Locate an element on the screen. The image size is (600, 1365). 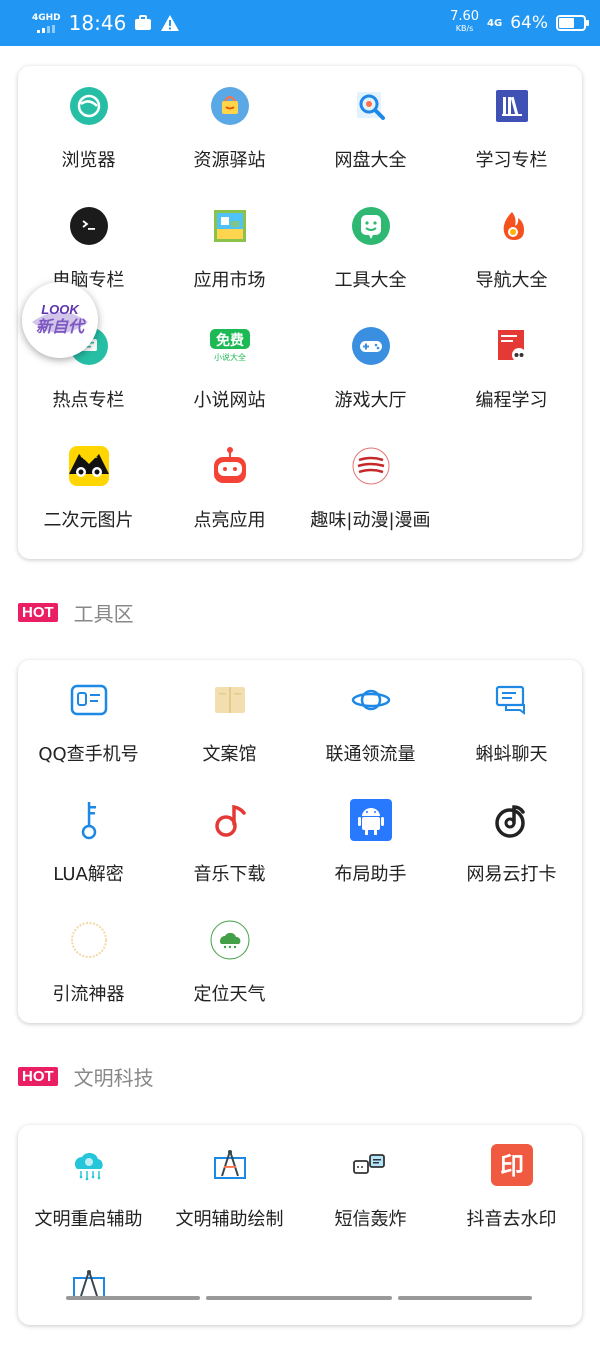
grid-item-netease-checkin: 网易云打卡 is located at coordinates (511, 840).